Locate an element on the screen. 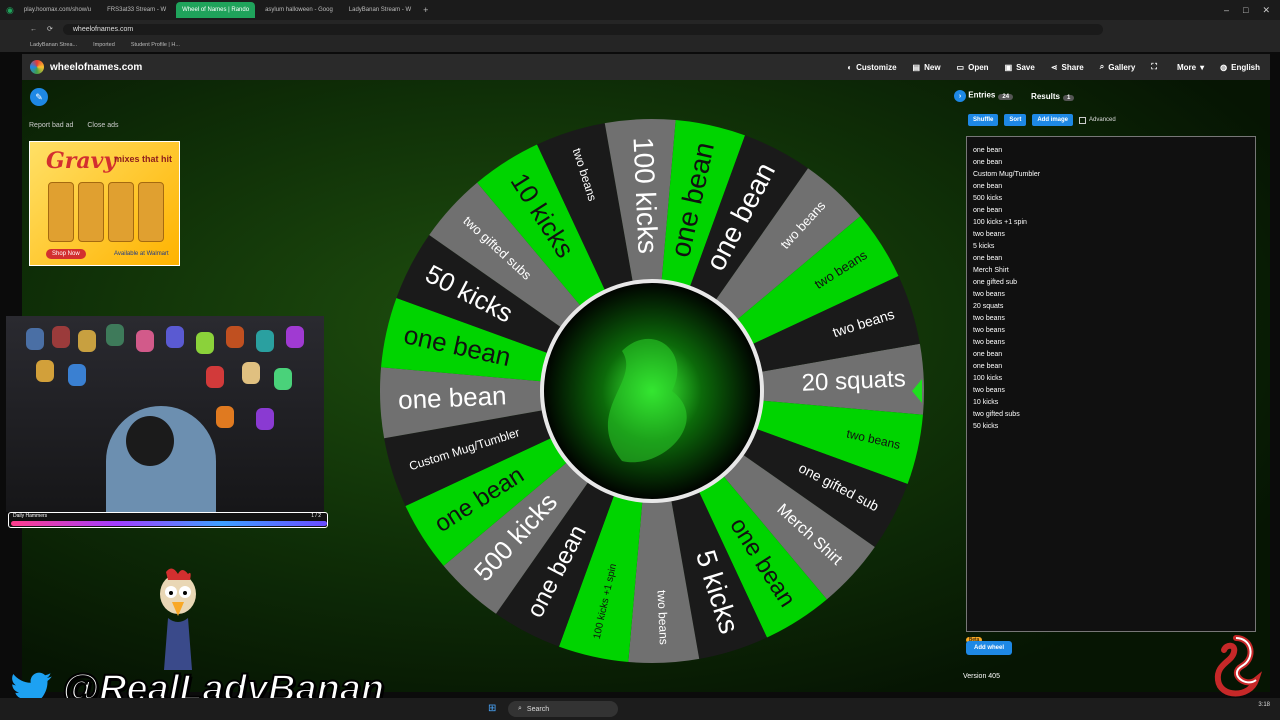 This screenshot has height=720, width=1280. nav-item: ⌕ Gallery is located at coordinates (1118, 67).